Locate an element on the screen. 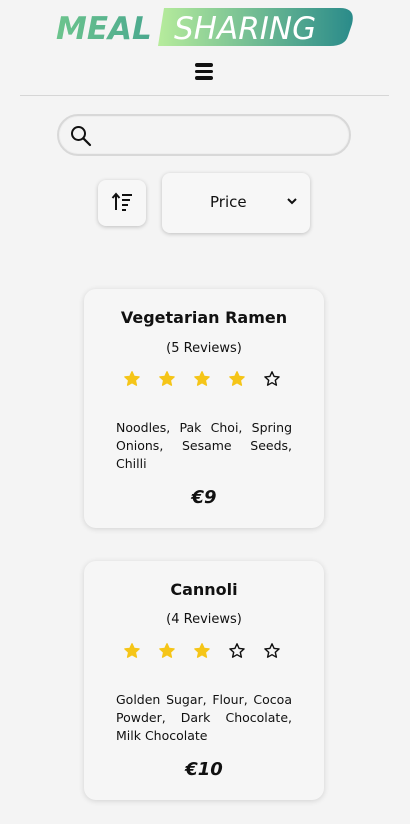 This screenshot has width=410, height=824. svg-text: SHARING is located at coordinates (245, 29).